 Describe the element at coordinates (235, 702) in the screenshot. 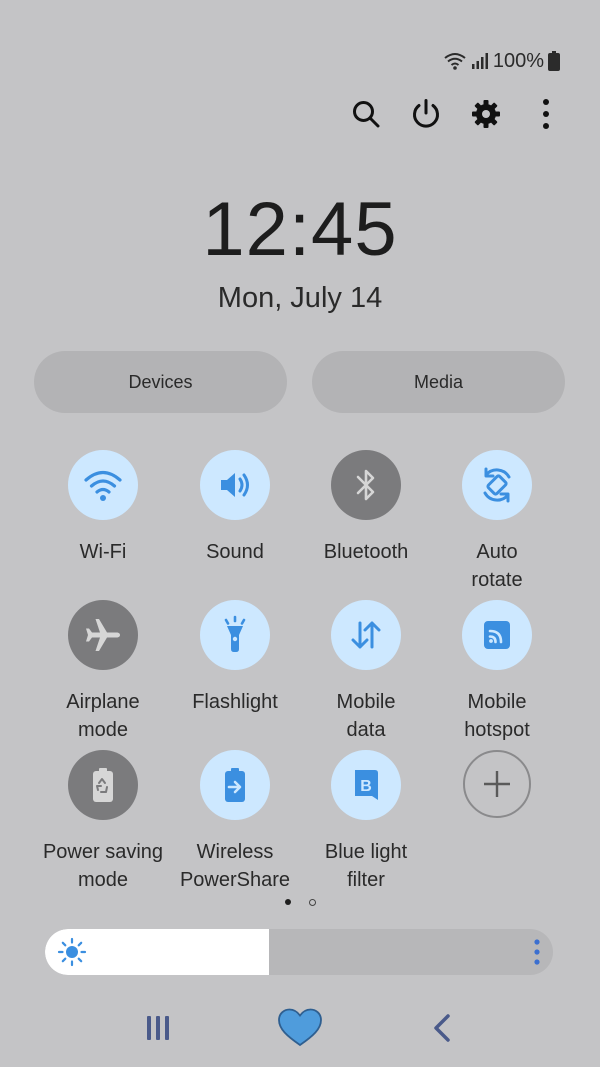

I see `tile-label: Flashlight` at that location.